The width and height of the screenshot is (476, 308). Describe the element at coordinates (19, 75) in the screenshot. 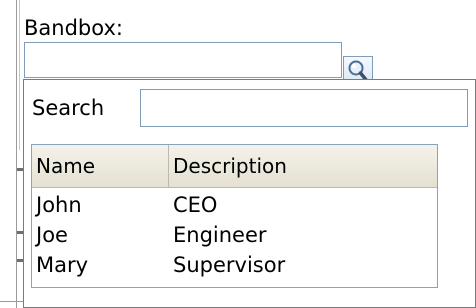

I see `panel-inner-border` at that location.